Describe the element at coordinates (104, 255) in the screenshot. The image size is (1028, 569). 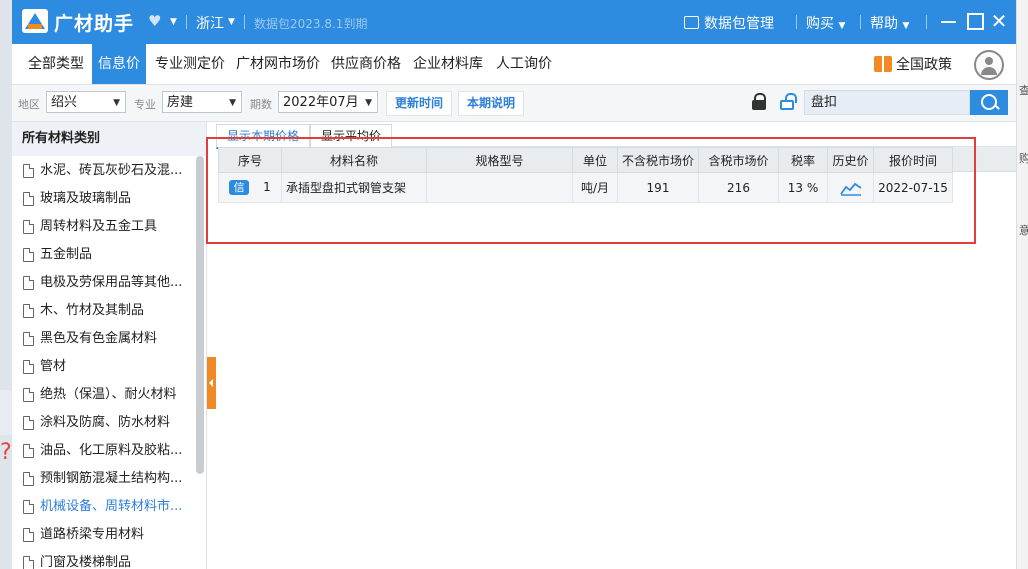
I see `category-item: 五金制品` at that location.